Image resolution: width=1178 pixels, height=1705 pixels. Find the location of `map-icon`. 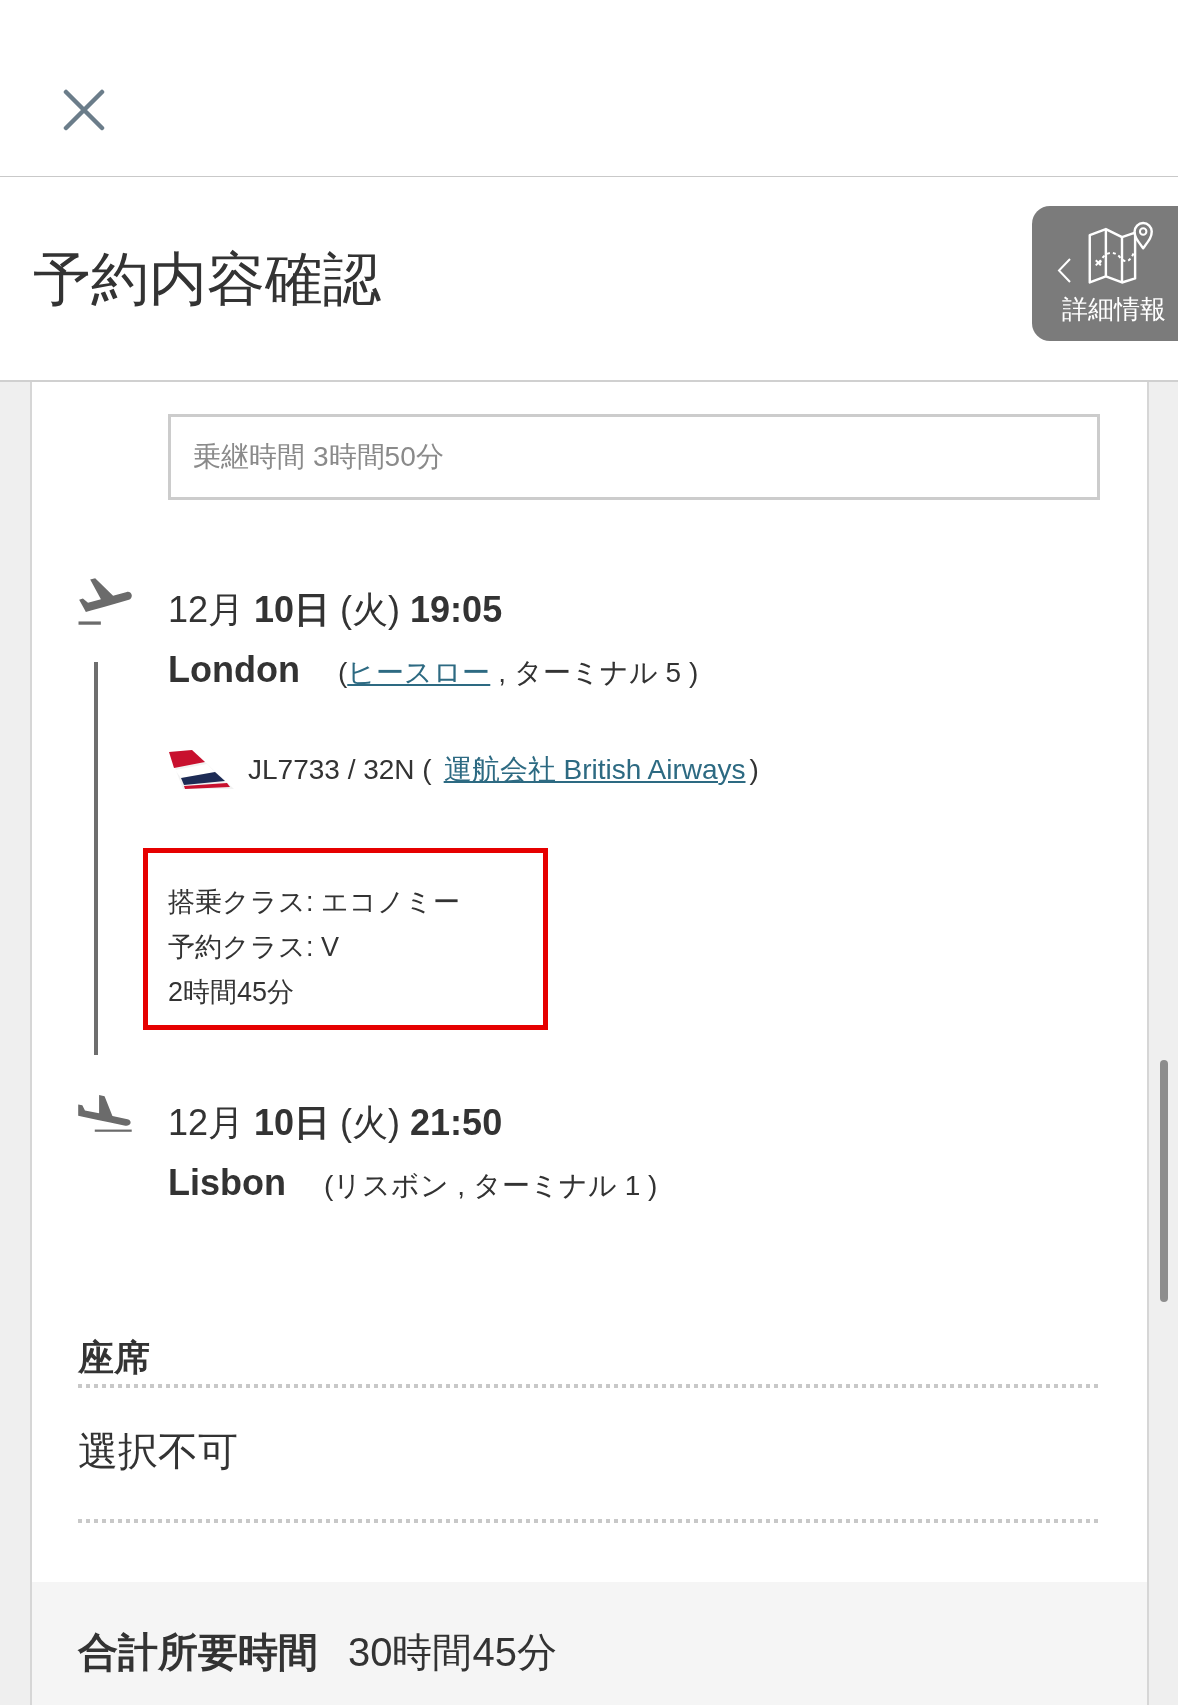

map-icon is located at coordinates (1121, 252).